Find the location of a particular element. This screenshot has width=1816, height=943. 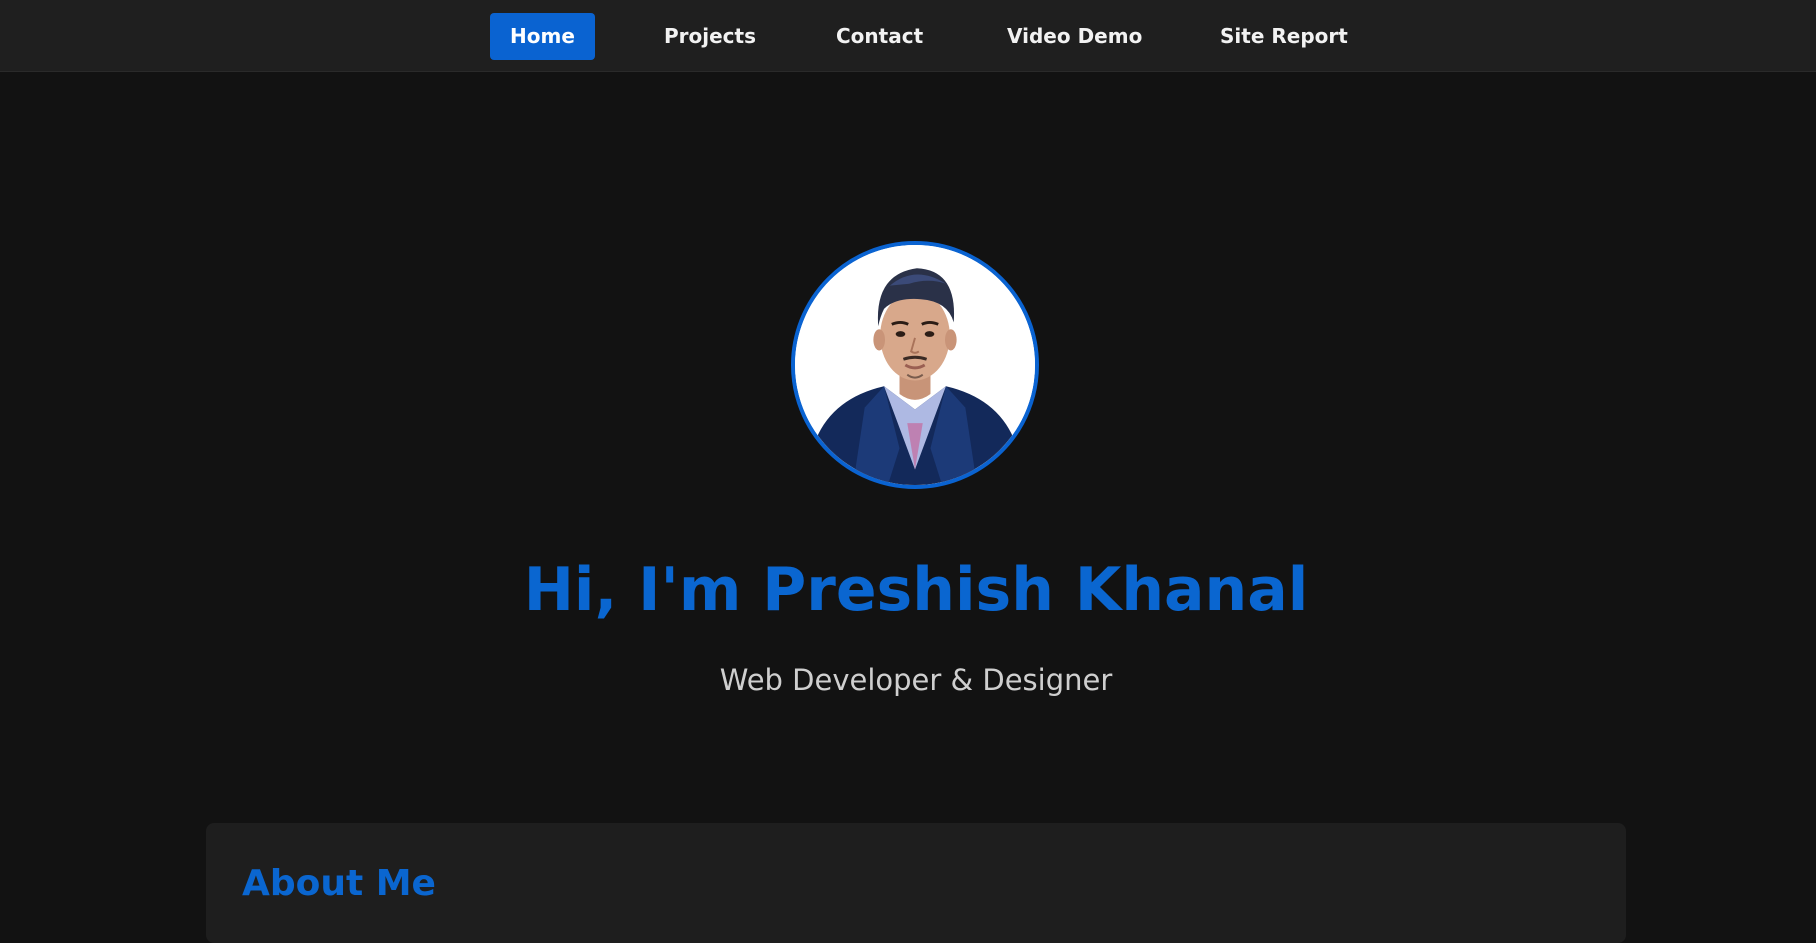

profile-photo is located at coordinates (915, 365).